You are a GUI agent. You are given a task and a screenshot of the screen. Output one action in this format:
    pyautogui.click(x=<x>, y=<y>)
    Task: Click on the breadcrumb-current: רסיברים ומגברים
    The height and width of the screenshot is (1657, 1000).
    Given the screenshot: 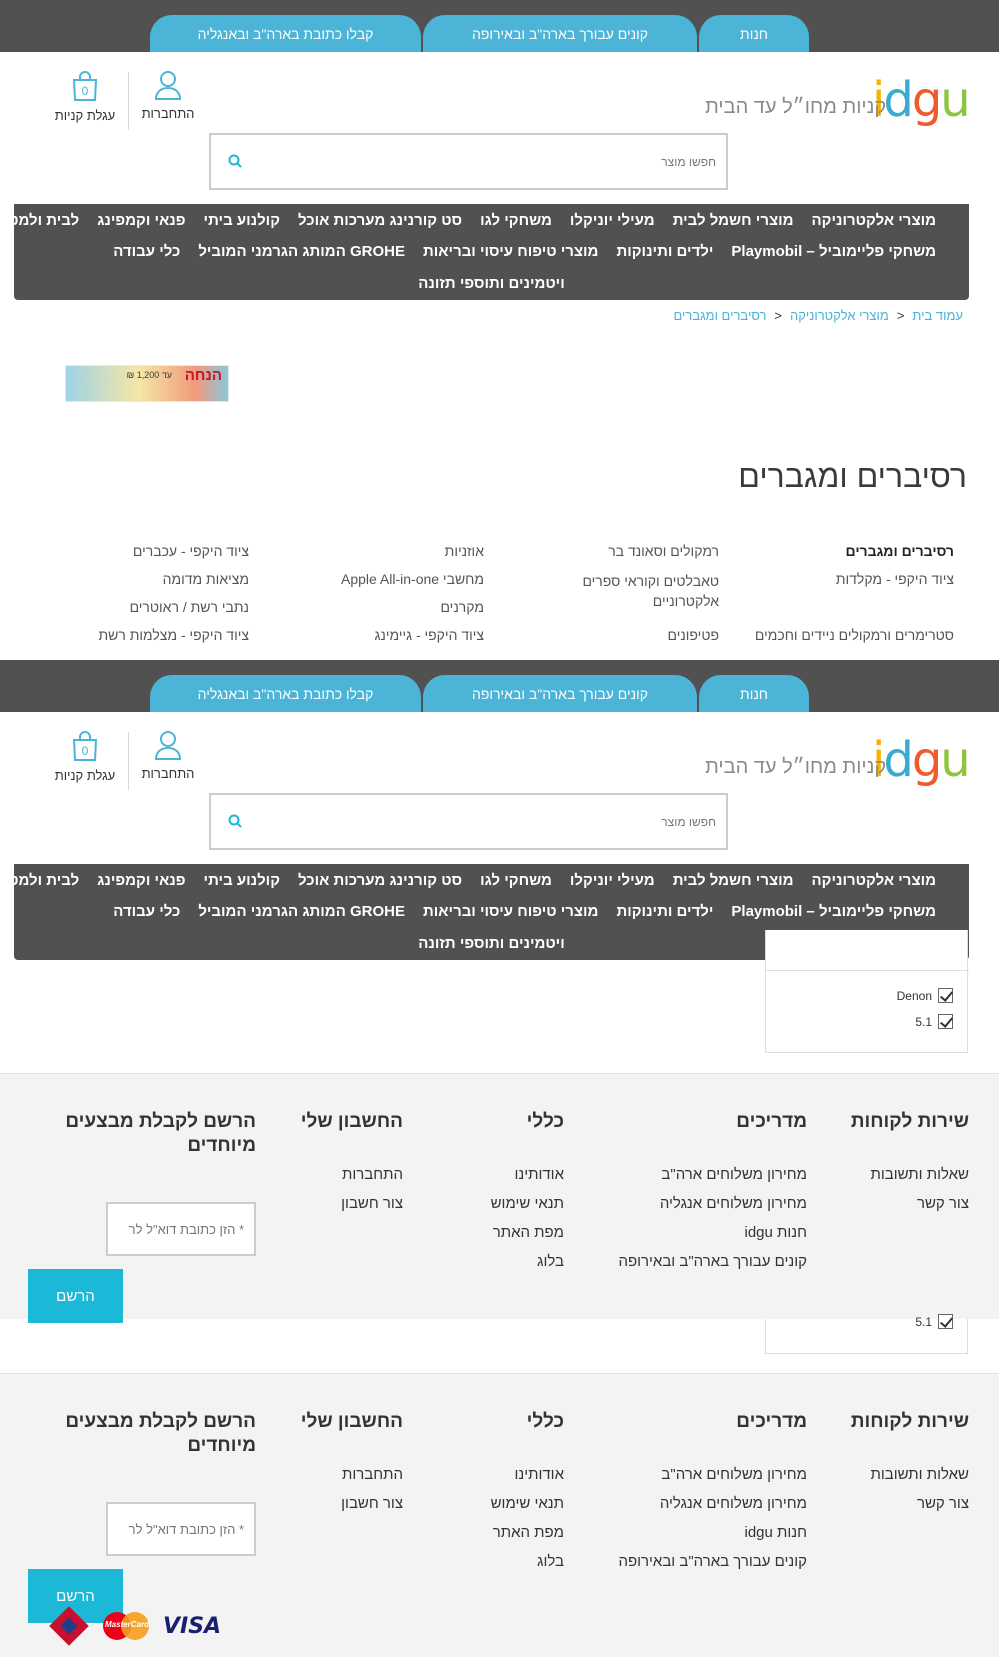 What is the action you would take?
    pyautogui.click(x=720, y=315)
    